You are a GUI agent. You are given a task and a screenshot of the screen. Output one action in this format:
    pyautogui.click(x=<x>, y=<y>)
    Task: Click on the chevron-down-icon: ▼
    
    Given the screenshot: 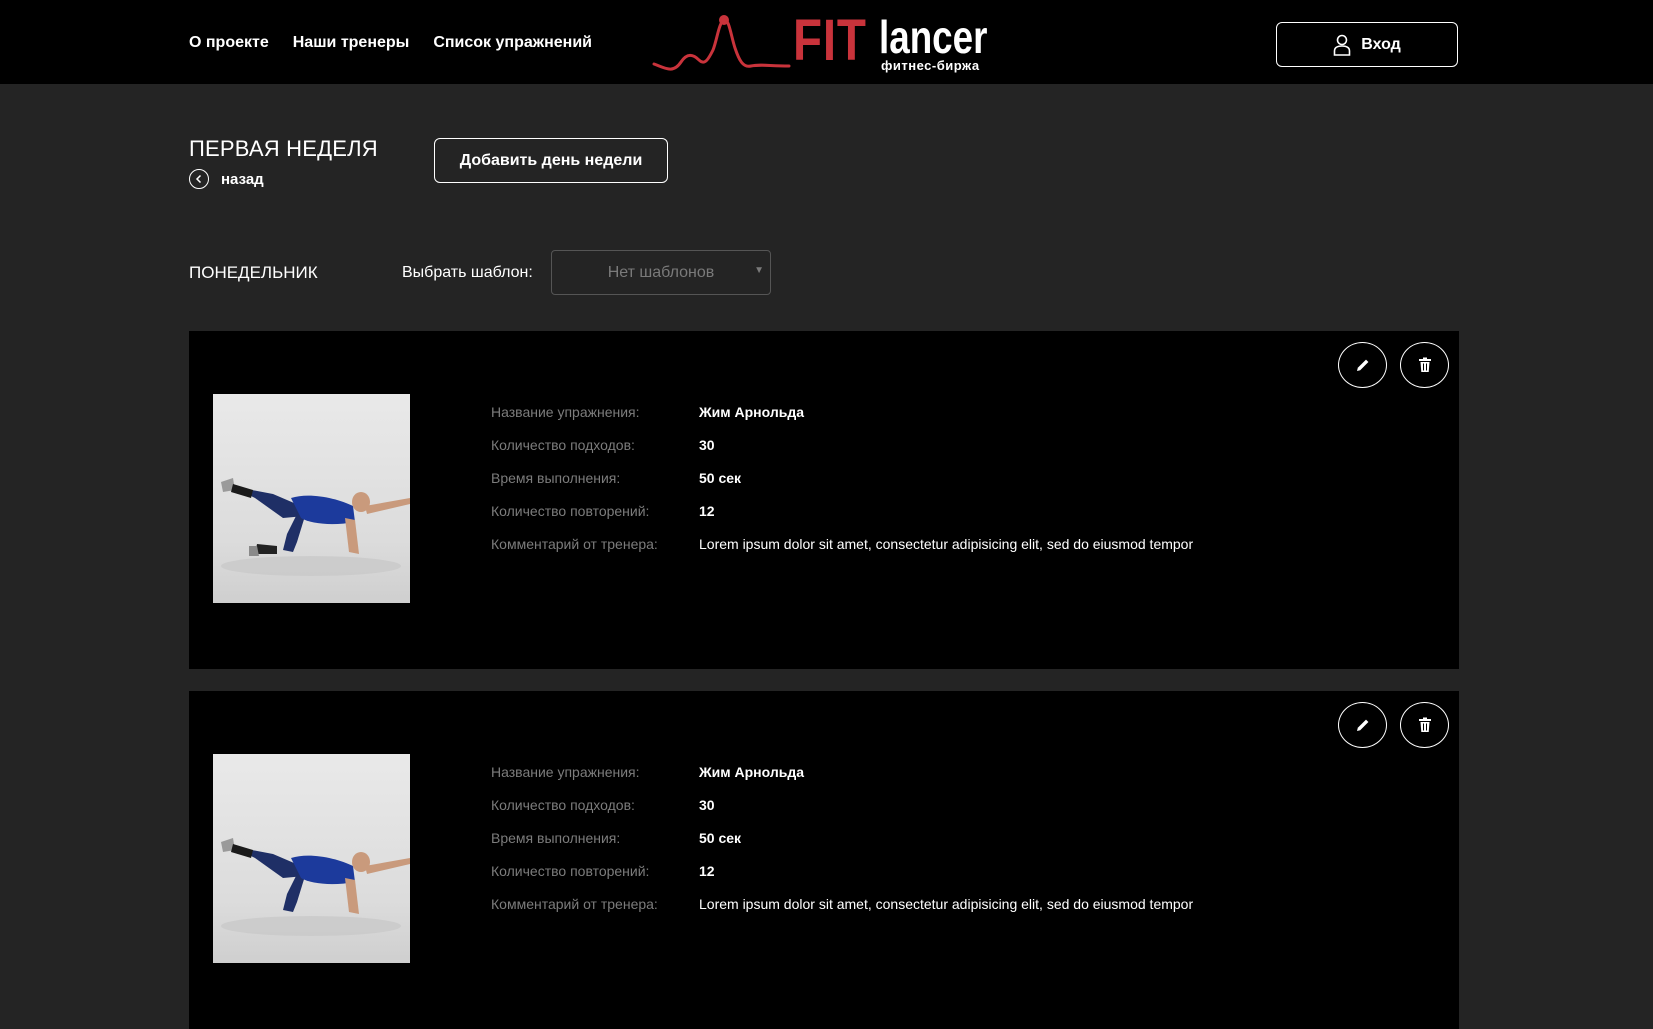 What is the action you would take?
    pyautogui.click(x=759, y=270)
    